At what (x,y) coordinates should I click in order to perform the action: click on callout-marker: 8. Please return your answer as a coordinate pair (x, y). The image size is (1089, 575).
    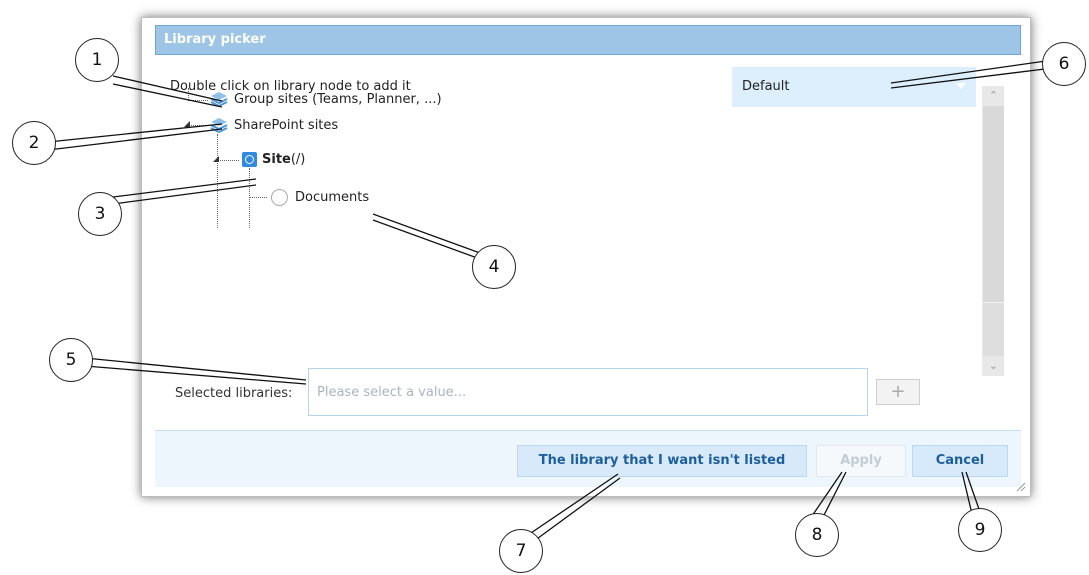
    Looking at the image, I should click on (817, 535).